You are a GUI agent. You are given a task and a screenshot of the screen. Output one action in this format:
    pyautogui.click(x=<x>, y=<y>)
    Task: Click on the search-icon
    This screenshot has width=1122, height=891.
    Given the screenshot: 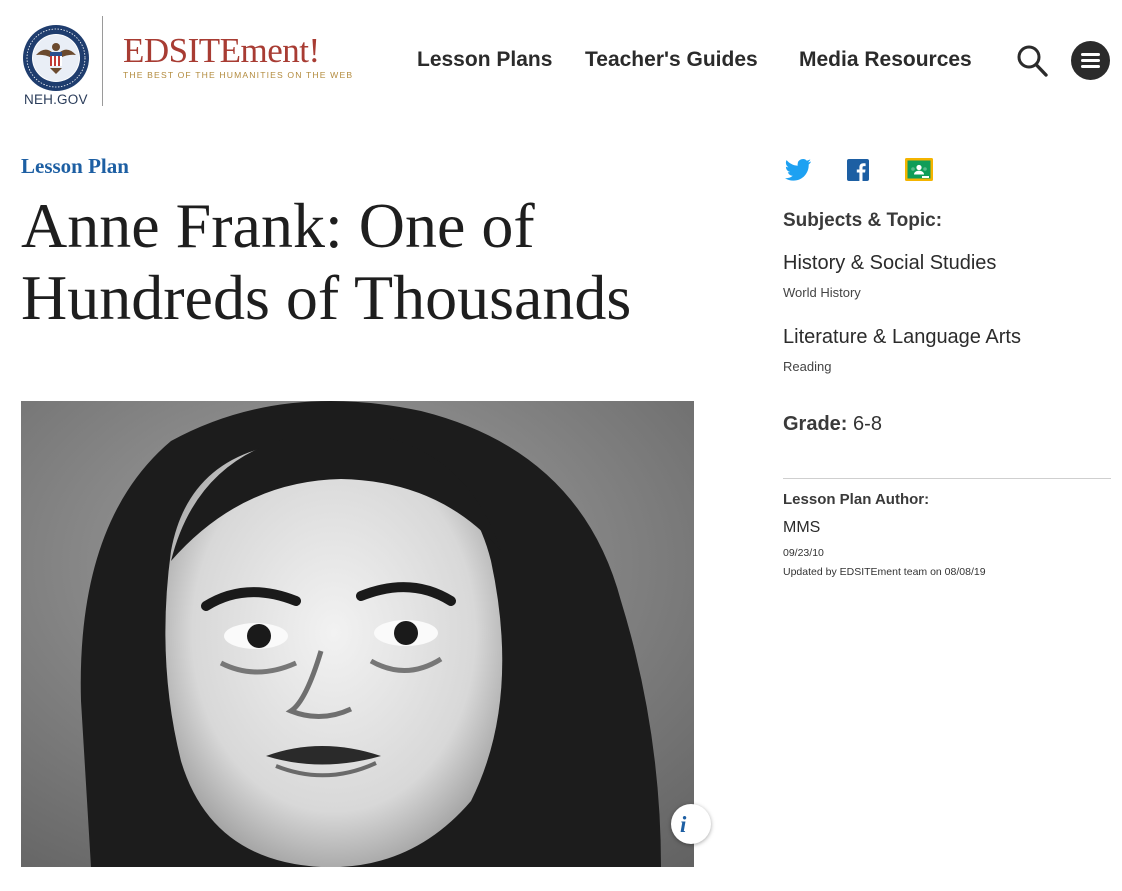 What is the action you would take?
    pyautogui.click(x=1032, y=61)
    